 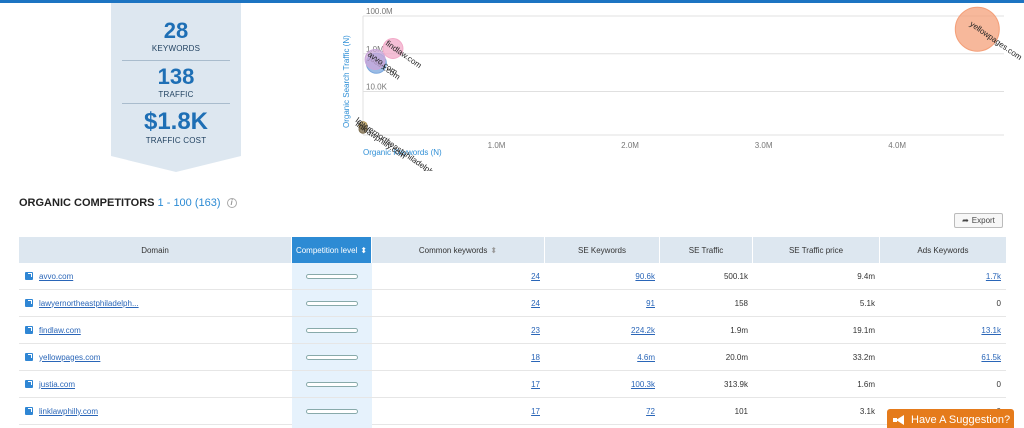 What do you see at coordinates (602, 384) in the screenshot?
I see `se-keywords-cell: 100.3k` at bounding box center [602, 384].